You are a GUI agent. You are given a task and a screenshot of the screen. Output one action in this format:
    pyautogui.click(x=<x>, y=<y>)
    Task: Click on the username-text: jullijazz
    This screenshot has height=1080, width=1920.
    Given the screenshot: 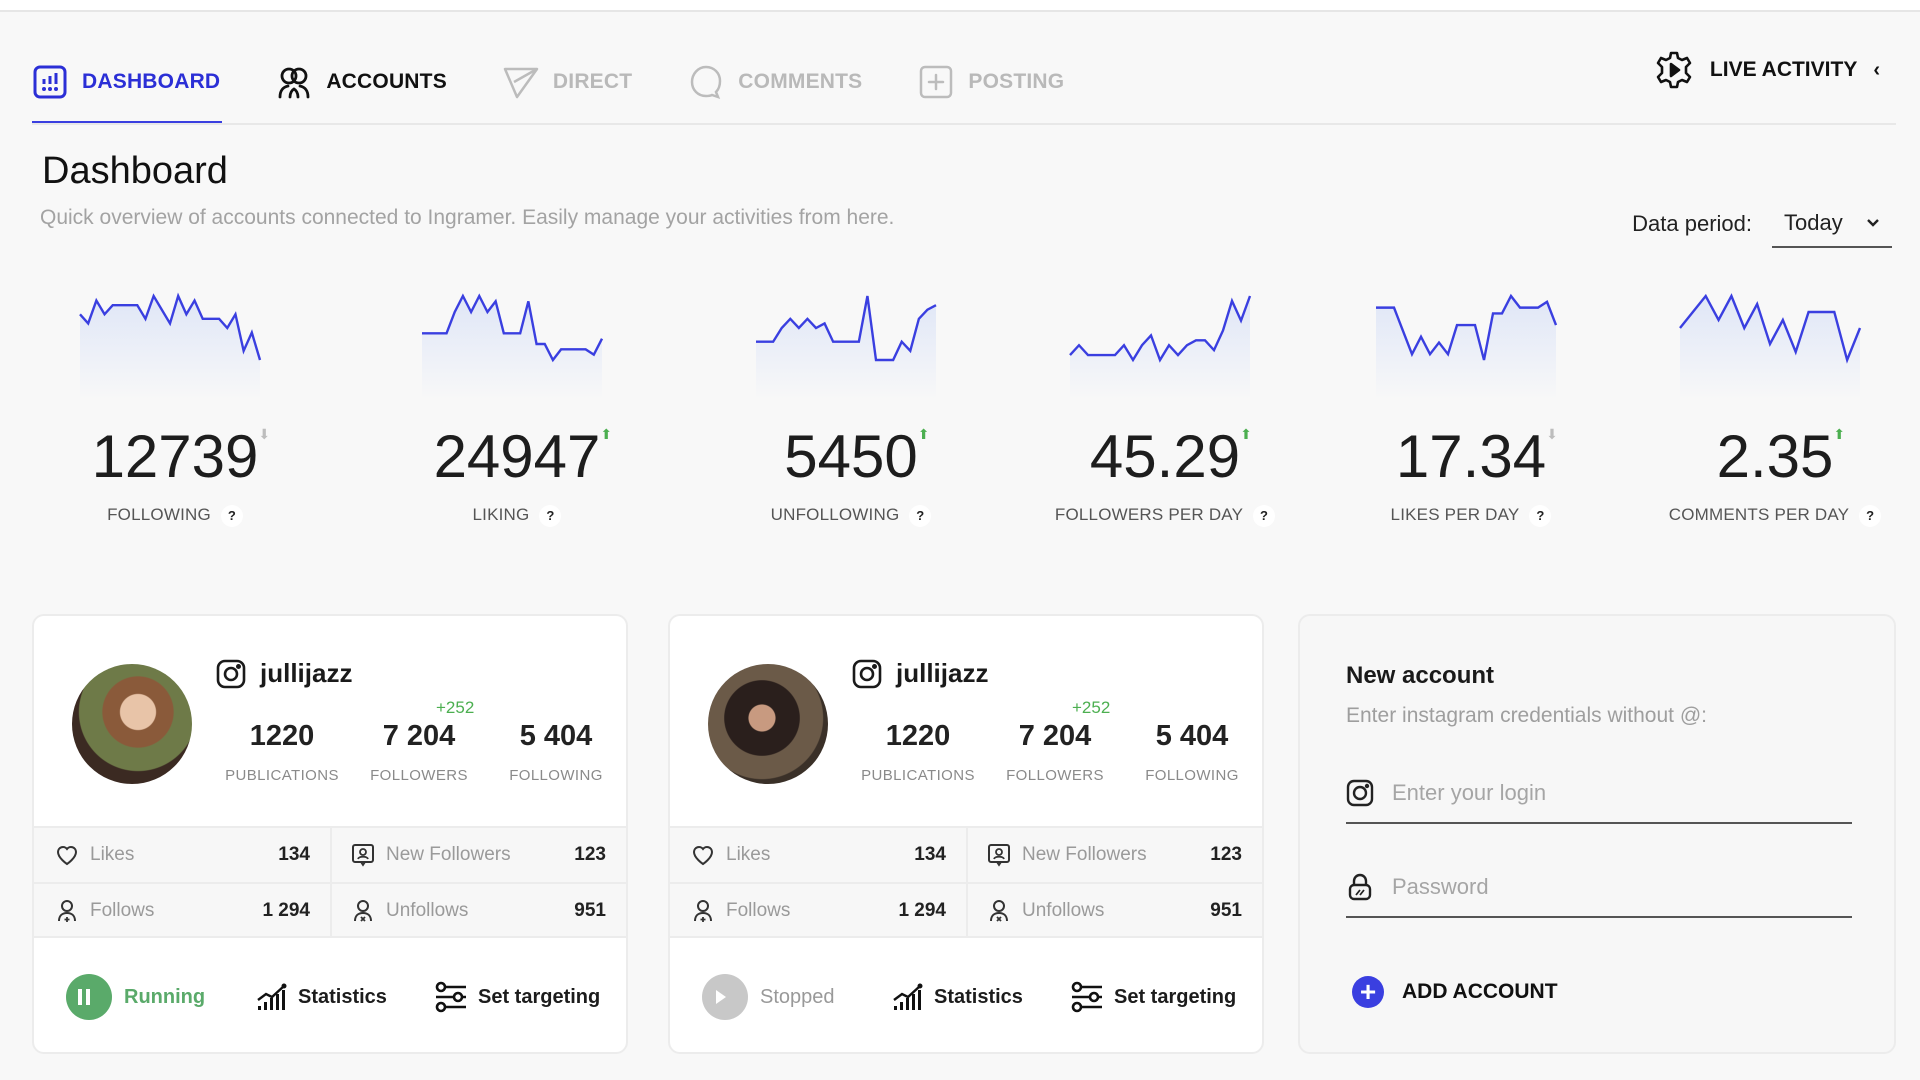 What is the action you would take?
    pyautogui.click(x=942, y=673)
    